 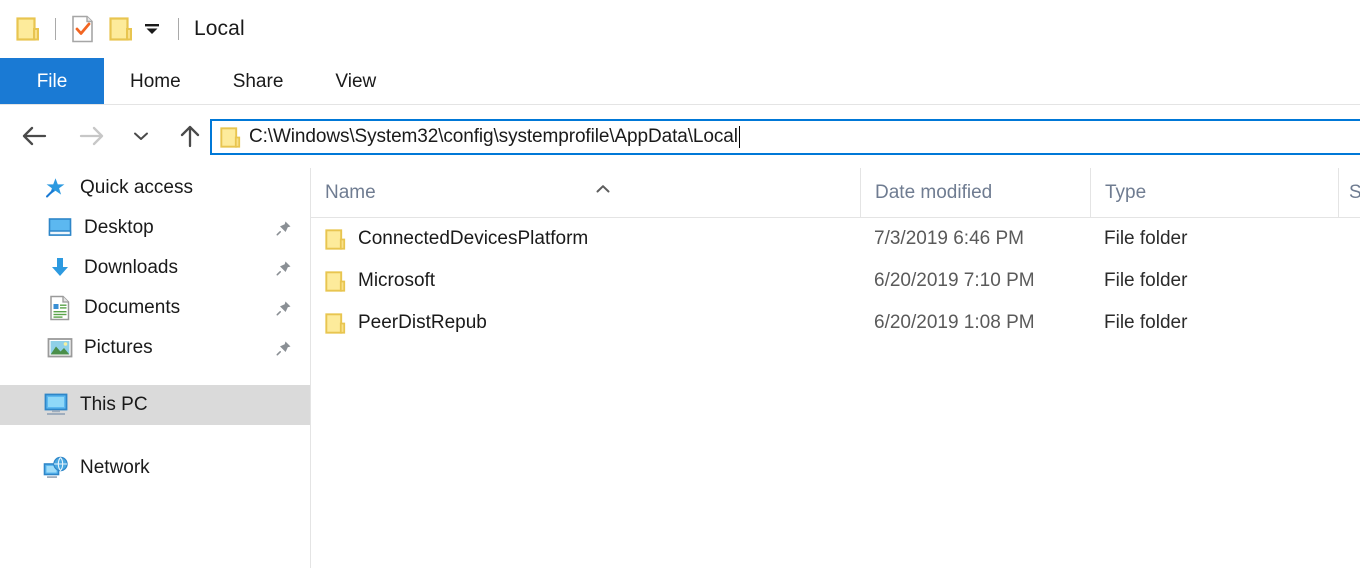 I want to click on sidebar-item-documents: Documents, so click(x=155, y=308).